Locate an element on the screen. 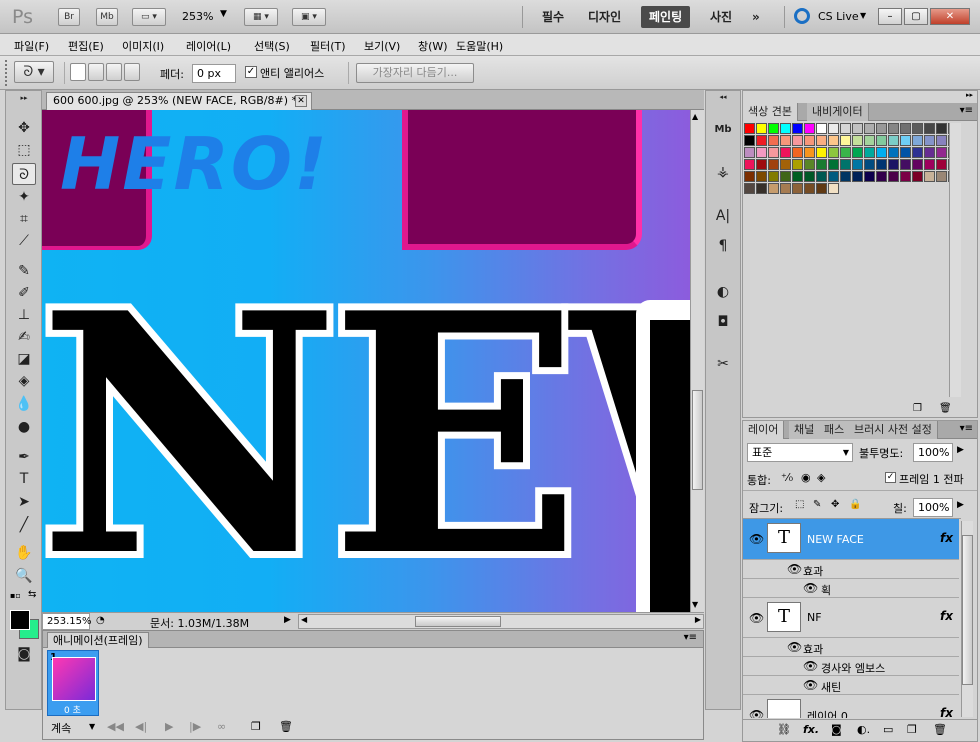 The height and width of the screenshot is (742, 980). clone-stamp-tool-icon: ⊥ is located at coordinates (24, 315).